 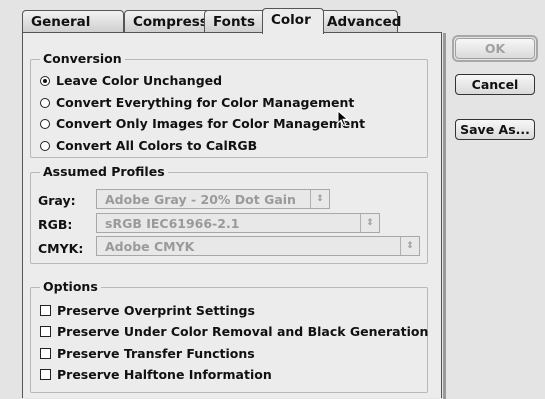 I want to click on rgb-label: RGB:, so click(x=55, y=224).